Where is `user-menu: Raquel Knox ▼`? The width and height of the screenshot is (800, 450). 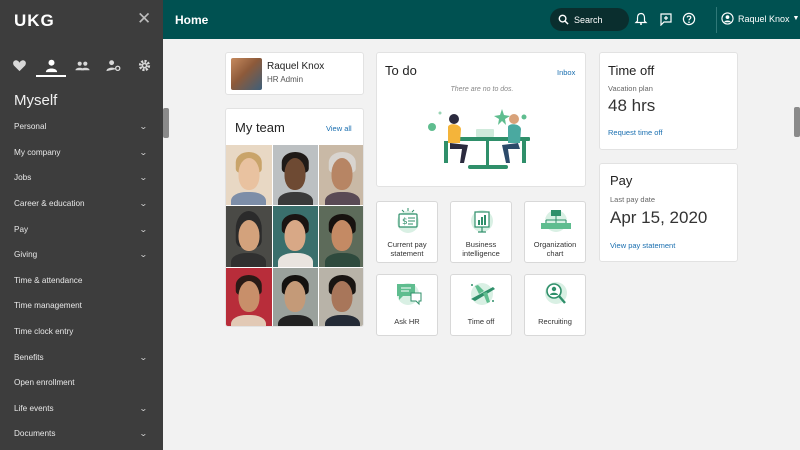
user-menu: Raquel Knox ▼ is located at coordinates (760, 18).